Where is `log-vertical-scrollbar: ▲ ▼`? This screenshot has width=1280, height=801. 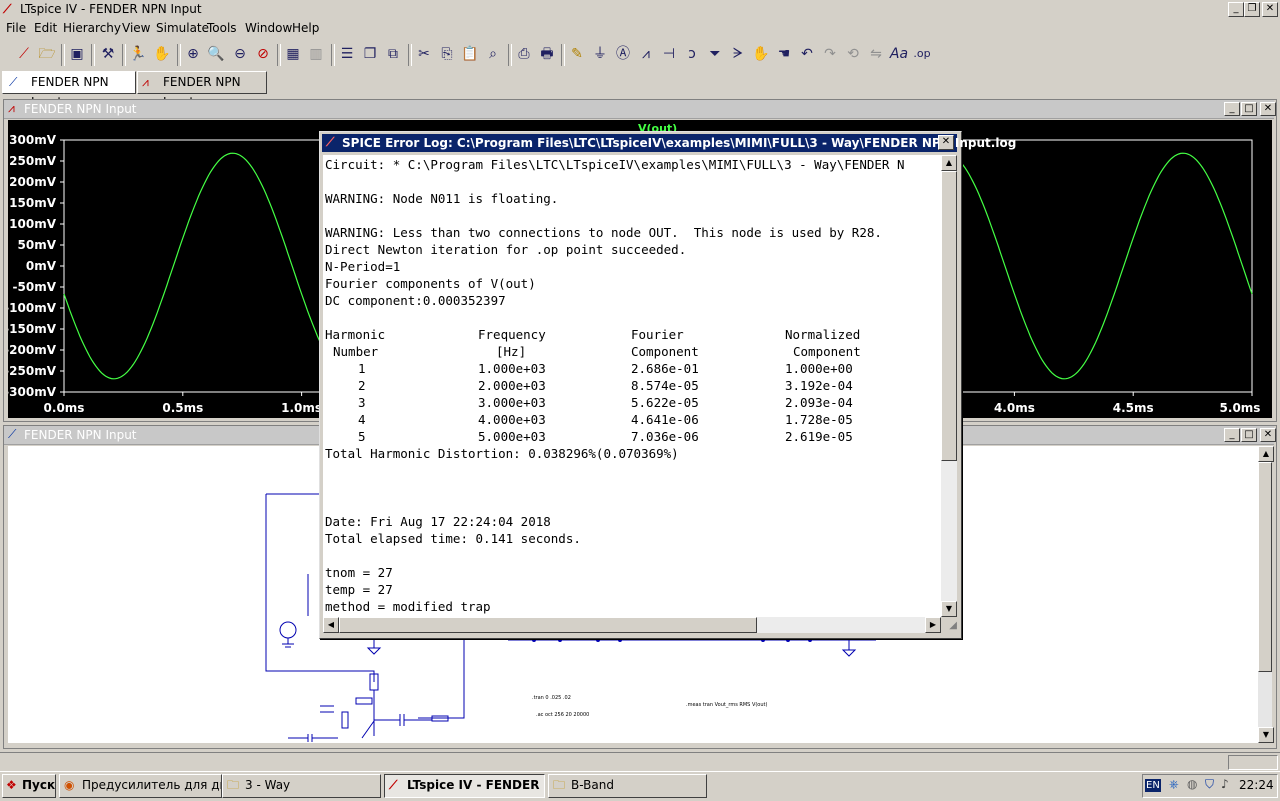 log-vertical-scrollbar: ▲ ▼ is located at coordinates (949, 386).